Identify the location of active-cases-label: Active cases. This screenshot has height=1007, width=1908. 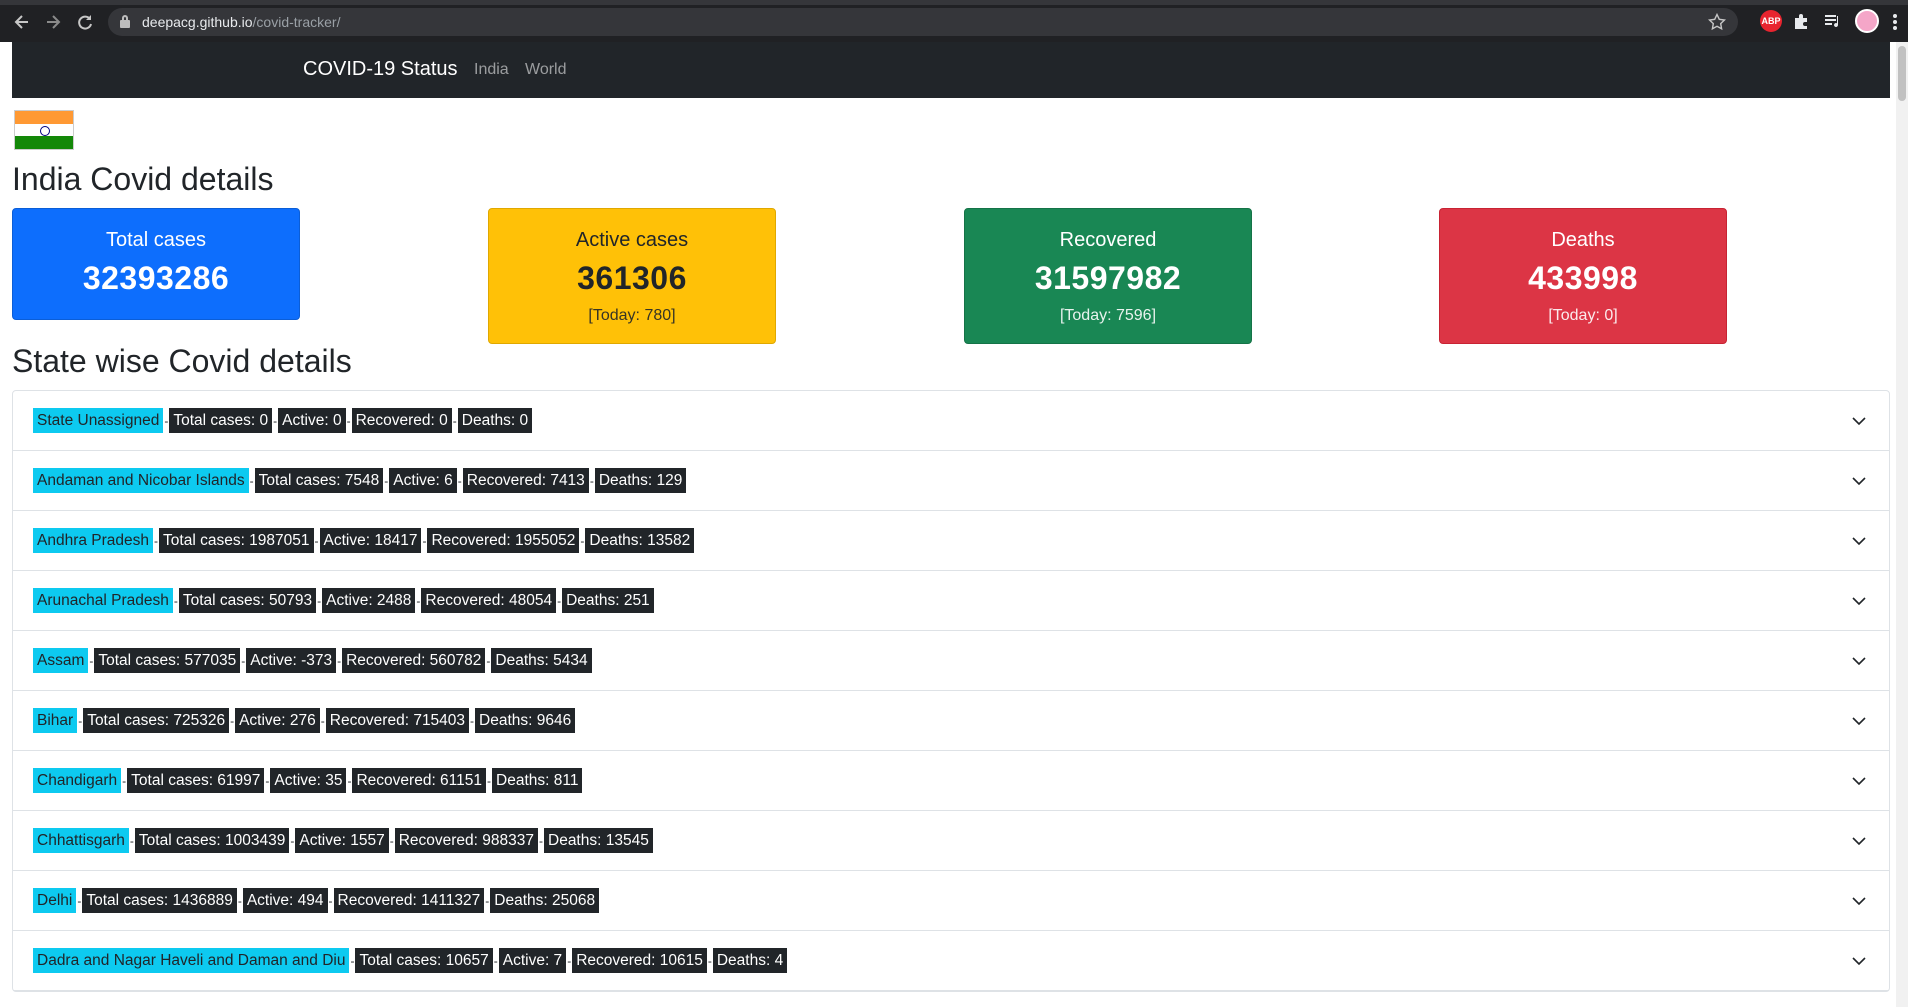
(632, 240).